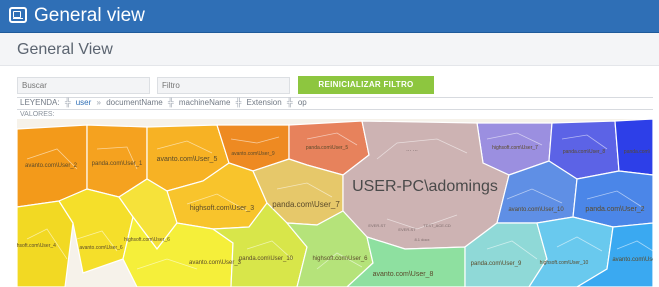 The width and height of the screenshot is (659, 287). I want to click on legend-item-machinename: machineName, so click(205, 102).